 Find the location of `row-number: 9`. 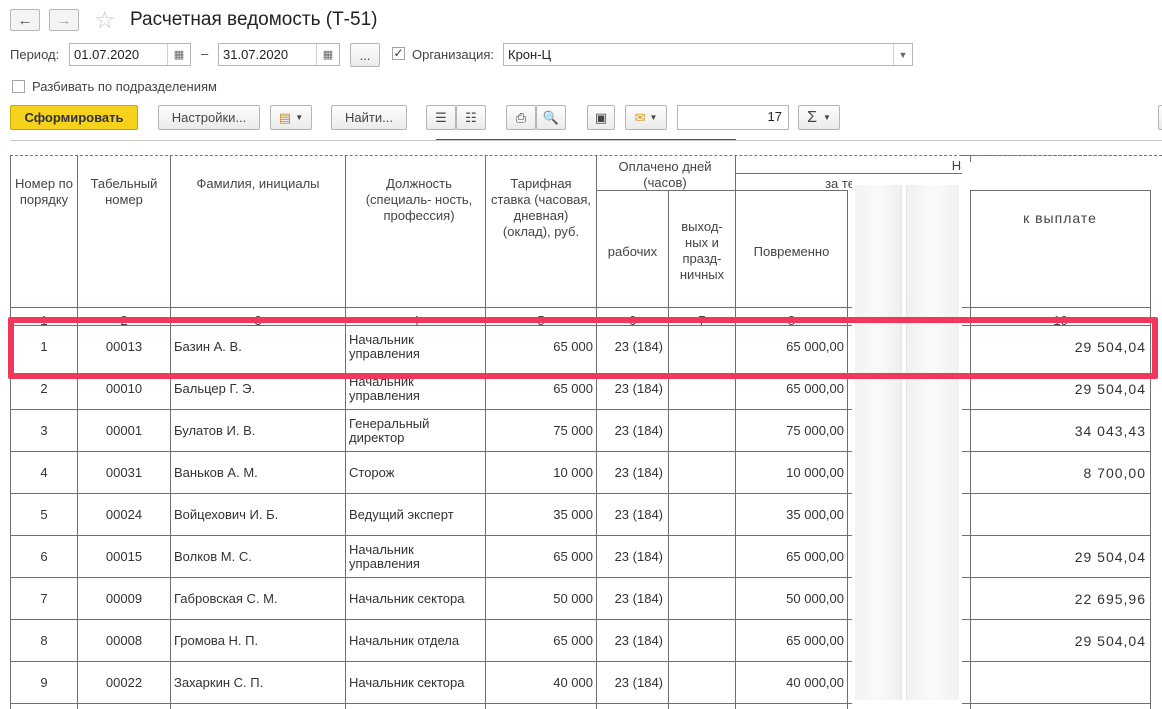

row-number: 9 is located at coordinates (44, 682).